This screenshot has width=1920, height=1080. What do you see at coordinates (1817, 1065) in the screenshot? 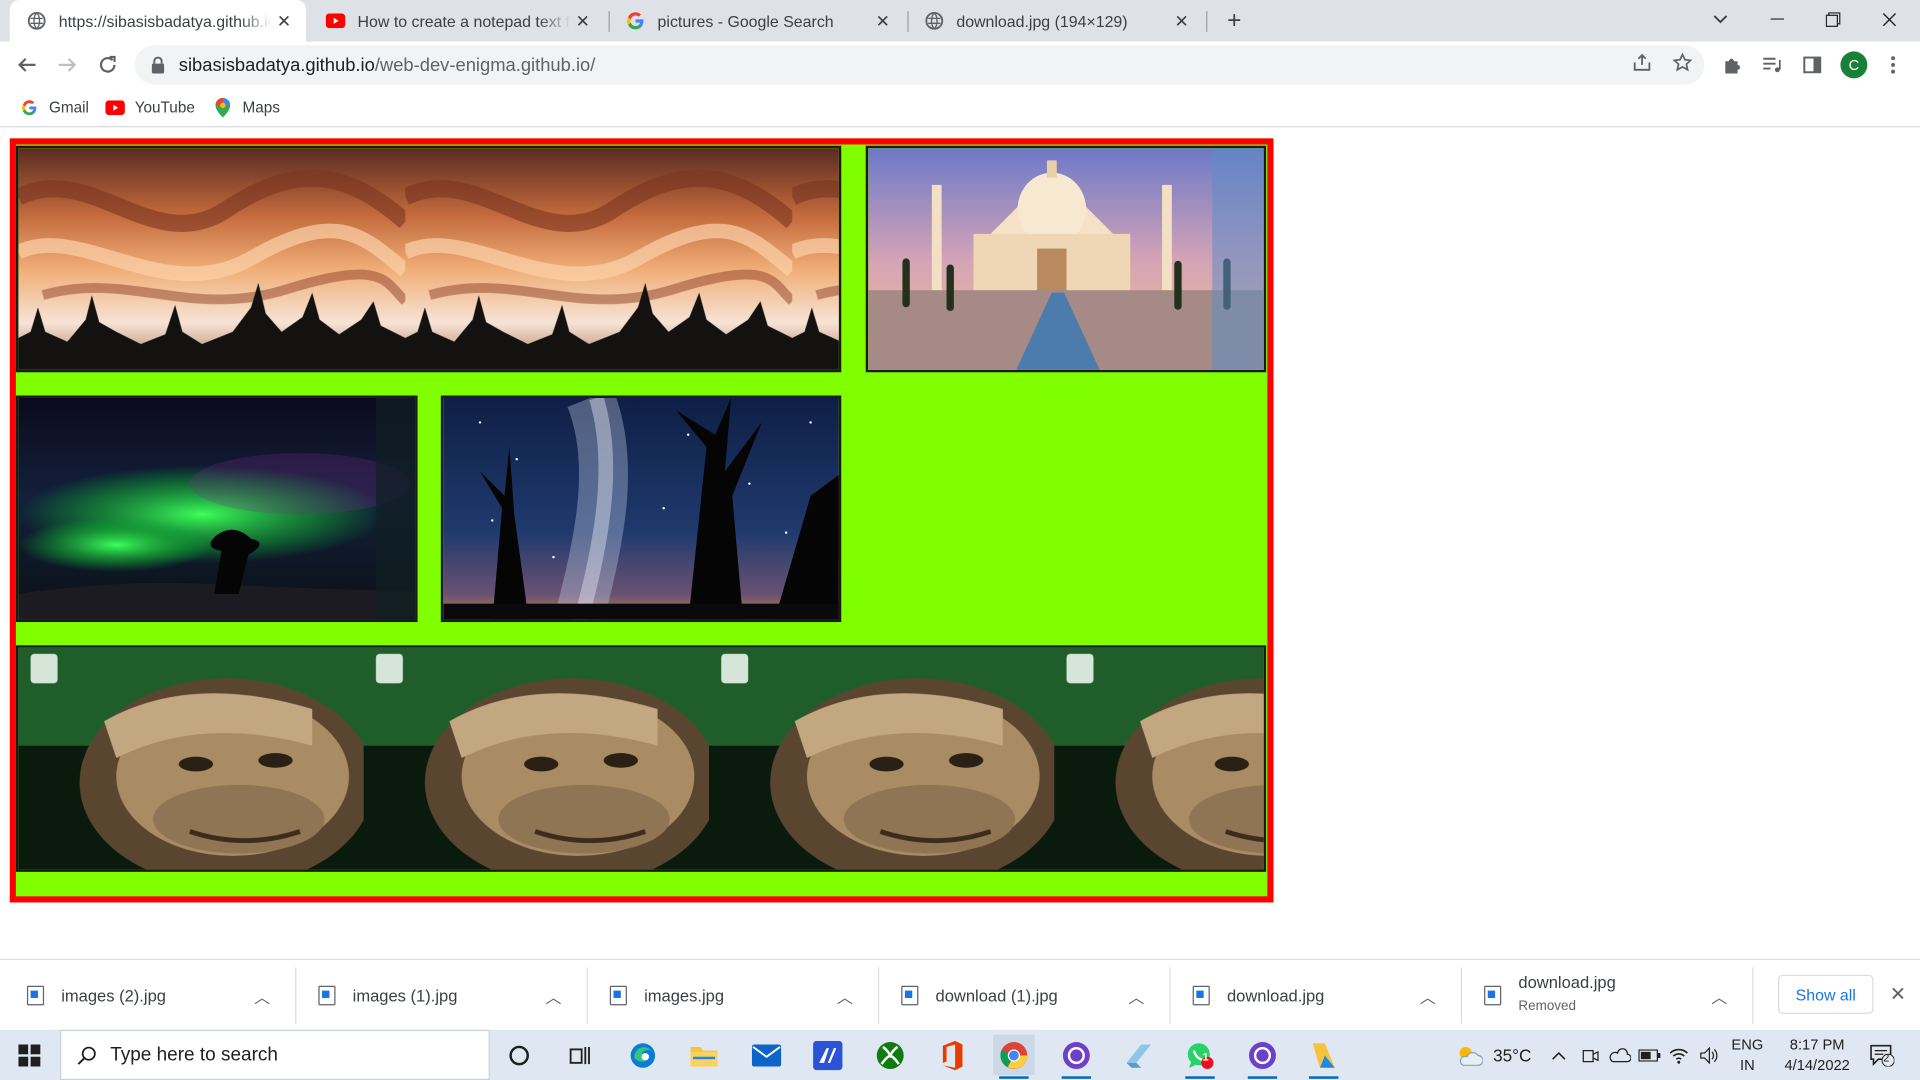
I see `clock-date: 4/14/2022` at bounding box center [1817, 1065].